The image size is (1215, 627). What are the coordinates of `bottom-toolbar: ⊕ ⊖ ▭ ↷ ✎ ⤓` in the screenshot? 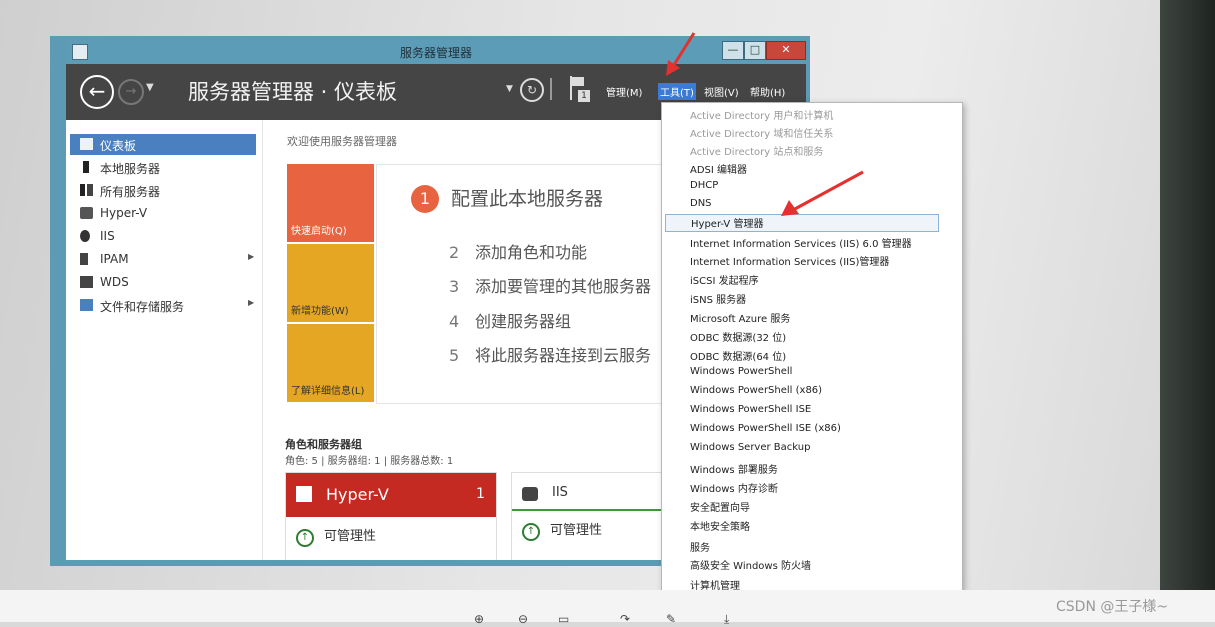 It's located at (607, 608).